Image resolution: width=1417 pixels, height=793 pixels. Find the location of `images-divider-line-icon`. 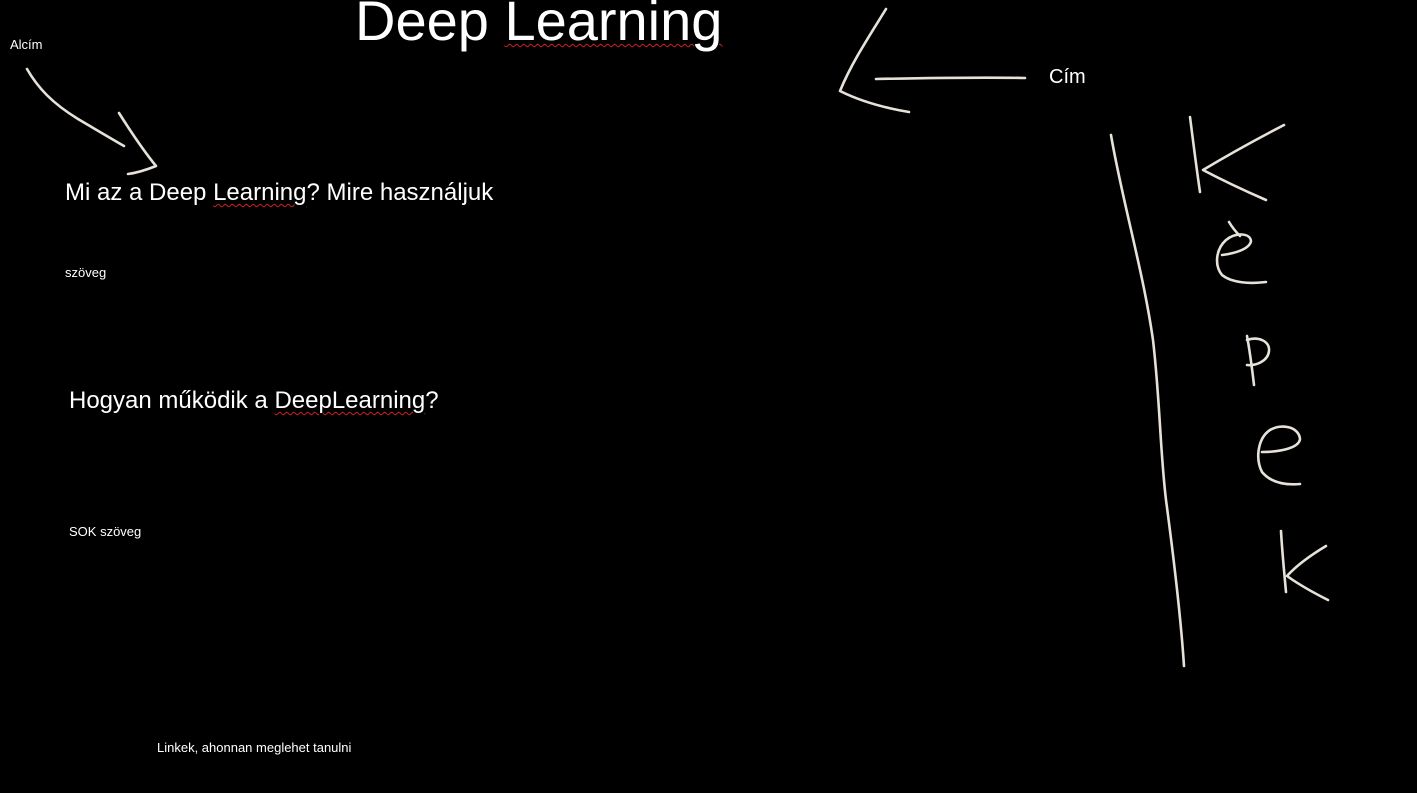

images-divider-line-icon is located at coordinates (1147, 400).